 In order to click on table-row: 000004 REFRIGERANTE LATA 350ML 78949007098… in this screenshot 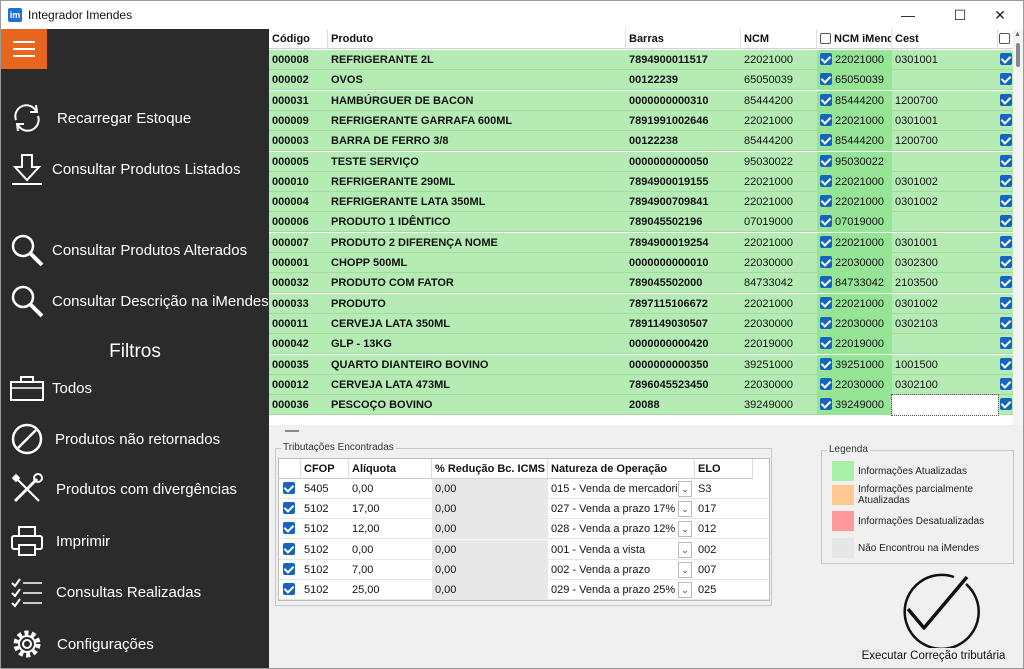, I will do `click(641, 202)`.